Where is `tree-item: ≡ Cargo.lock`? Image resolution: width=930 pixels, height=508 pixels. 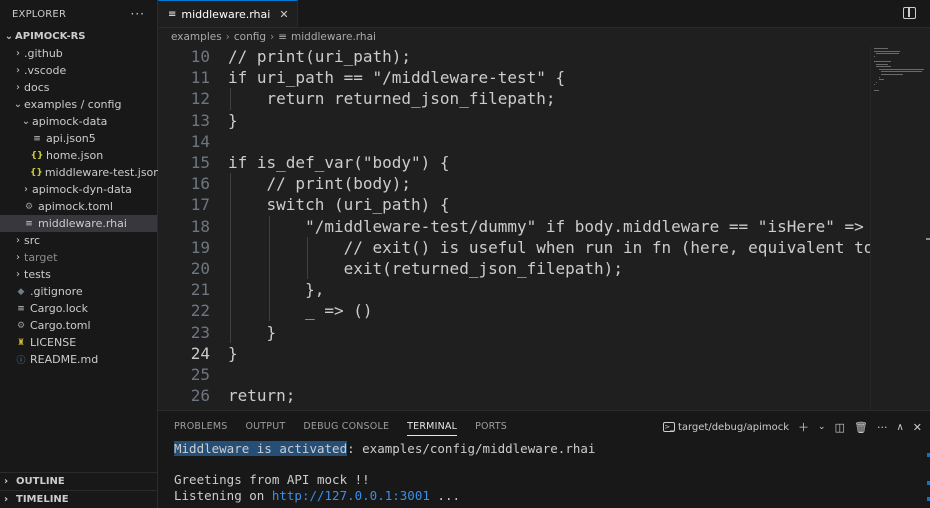 tree-item: ≡ Cargo.lock is located at coordinates (78, 308).